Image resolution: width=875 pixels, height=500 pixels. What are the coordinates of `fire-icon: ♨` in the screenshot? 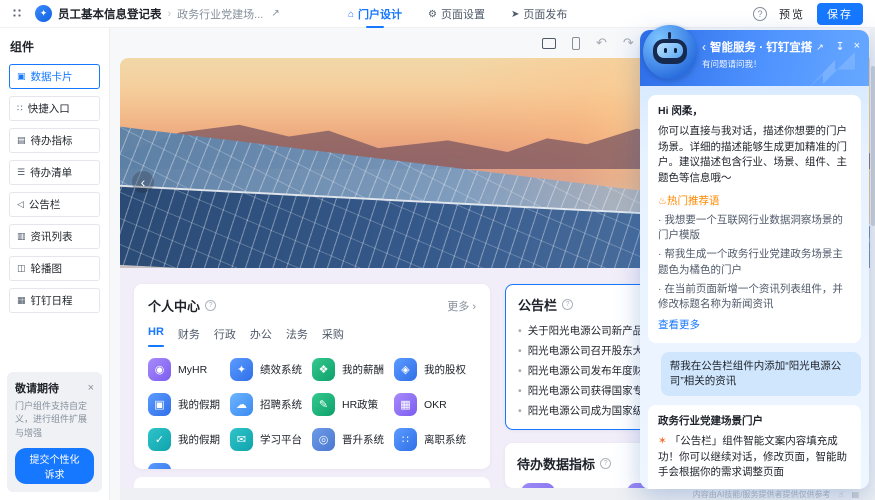 It's located at (662, 201).